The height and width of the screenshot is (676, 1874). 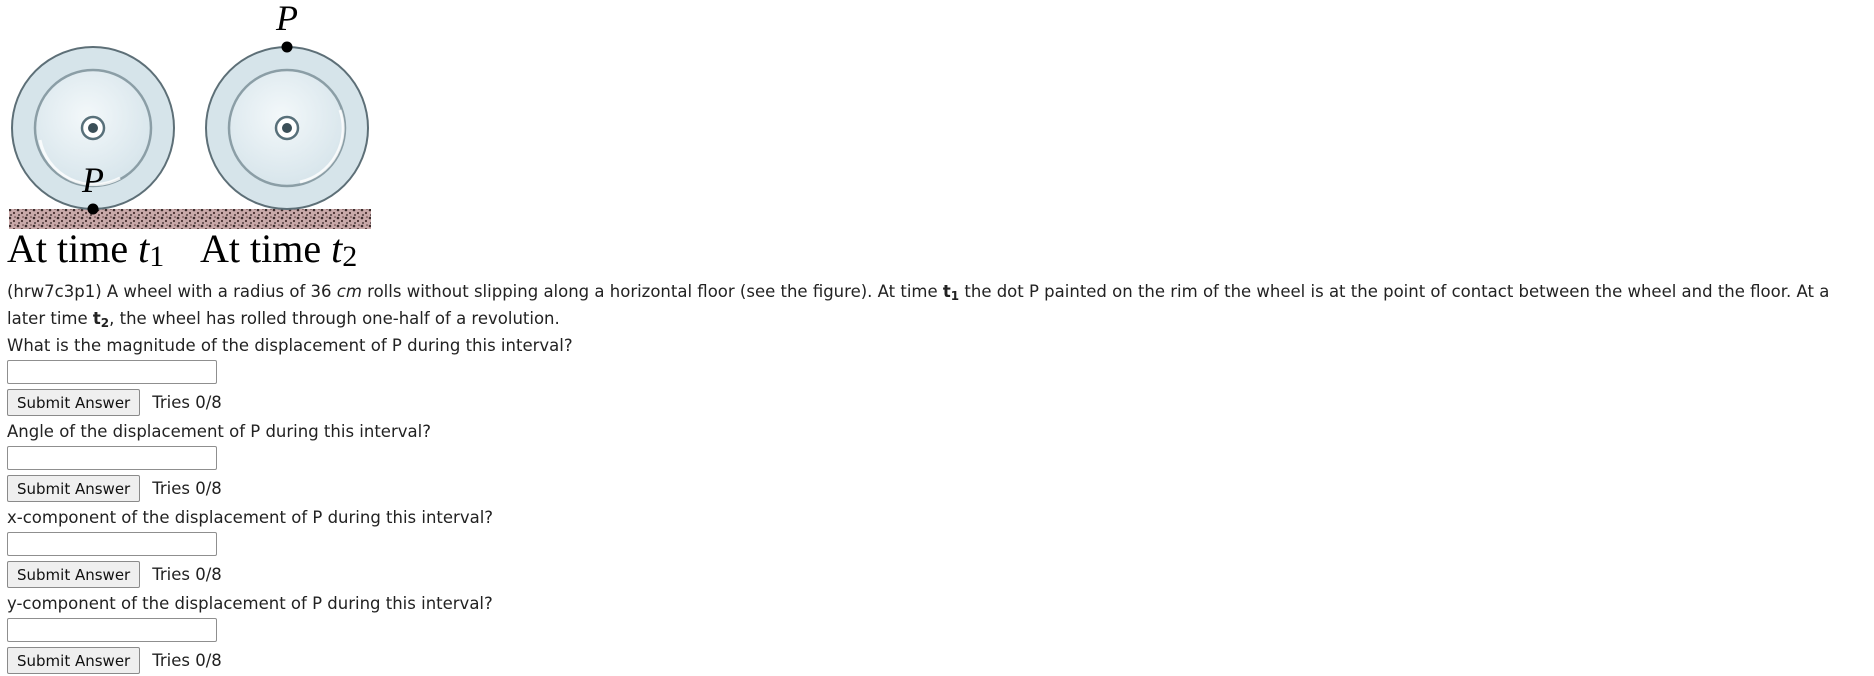 What do you see at coordinates (286, 19) in the screenshot?
I see `point-label-t2: P` at bounding box center [286, 19].